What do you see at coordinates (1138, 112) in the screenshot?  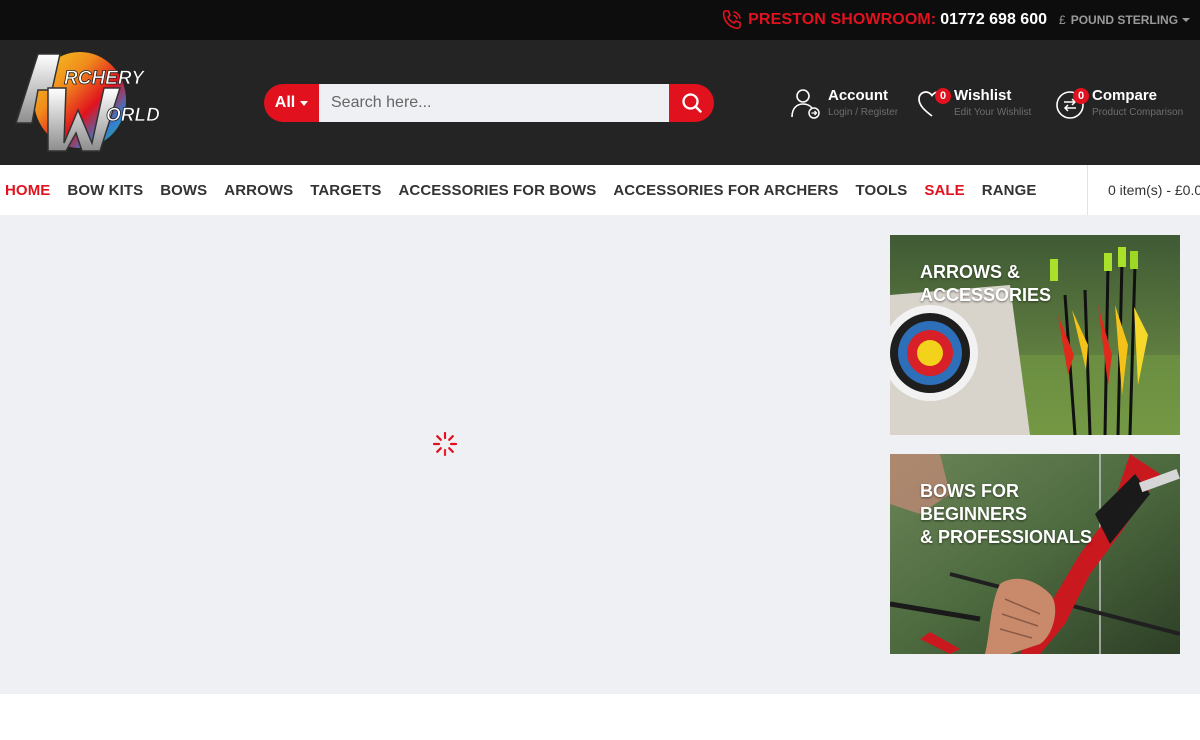 I see `compare-sub: Product Comparison` at bounding box center [1138, 112].